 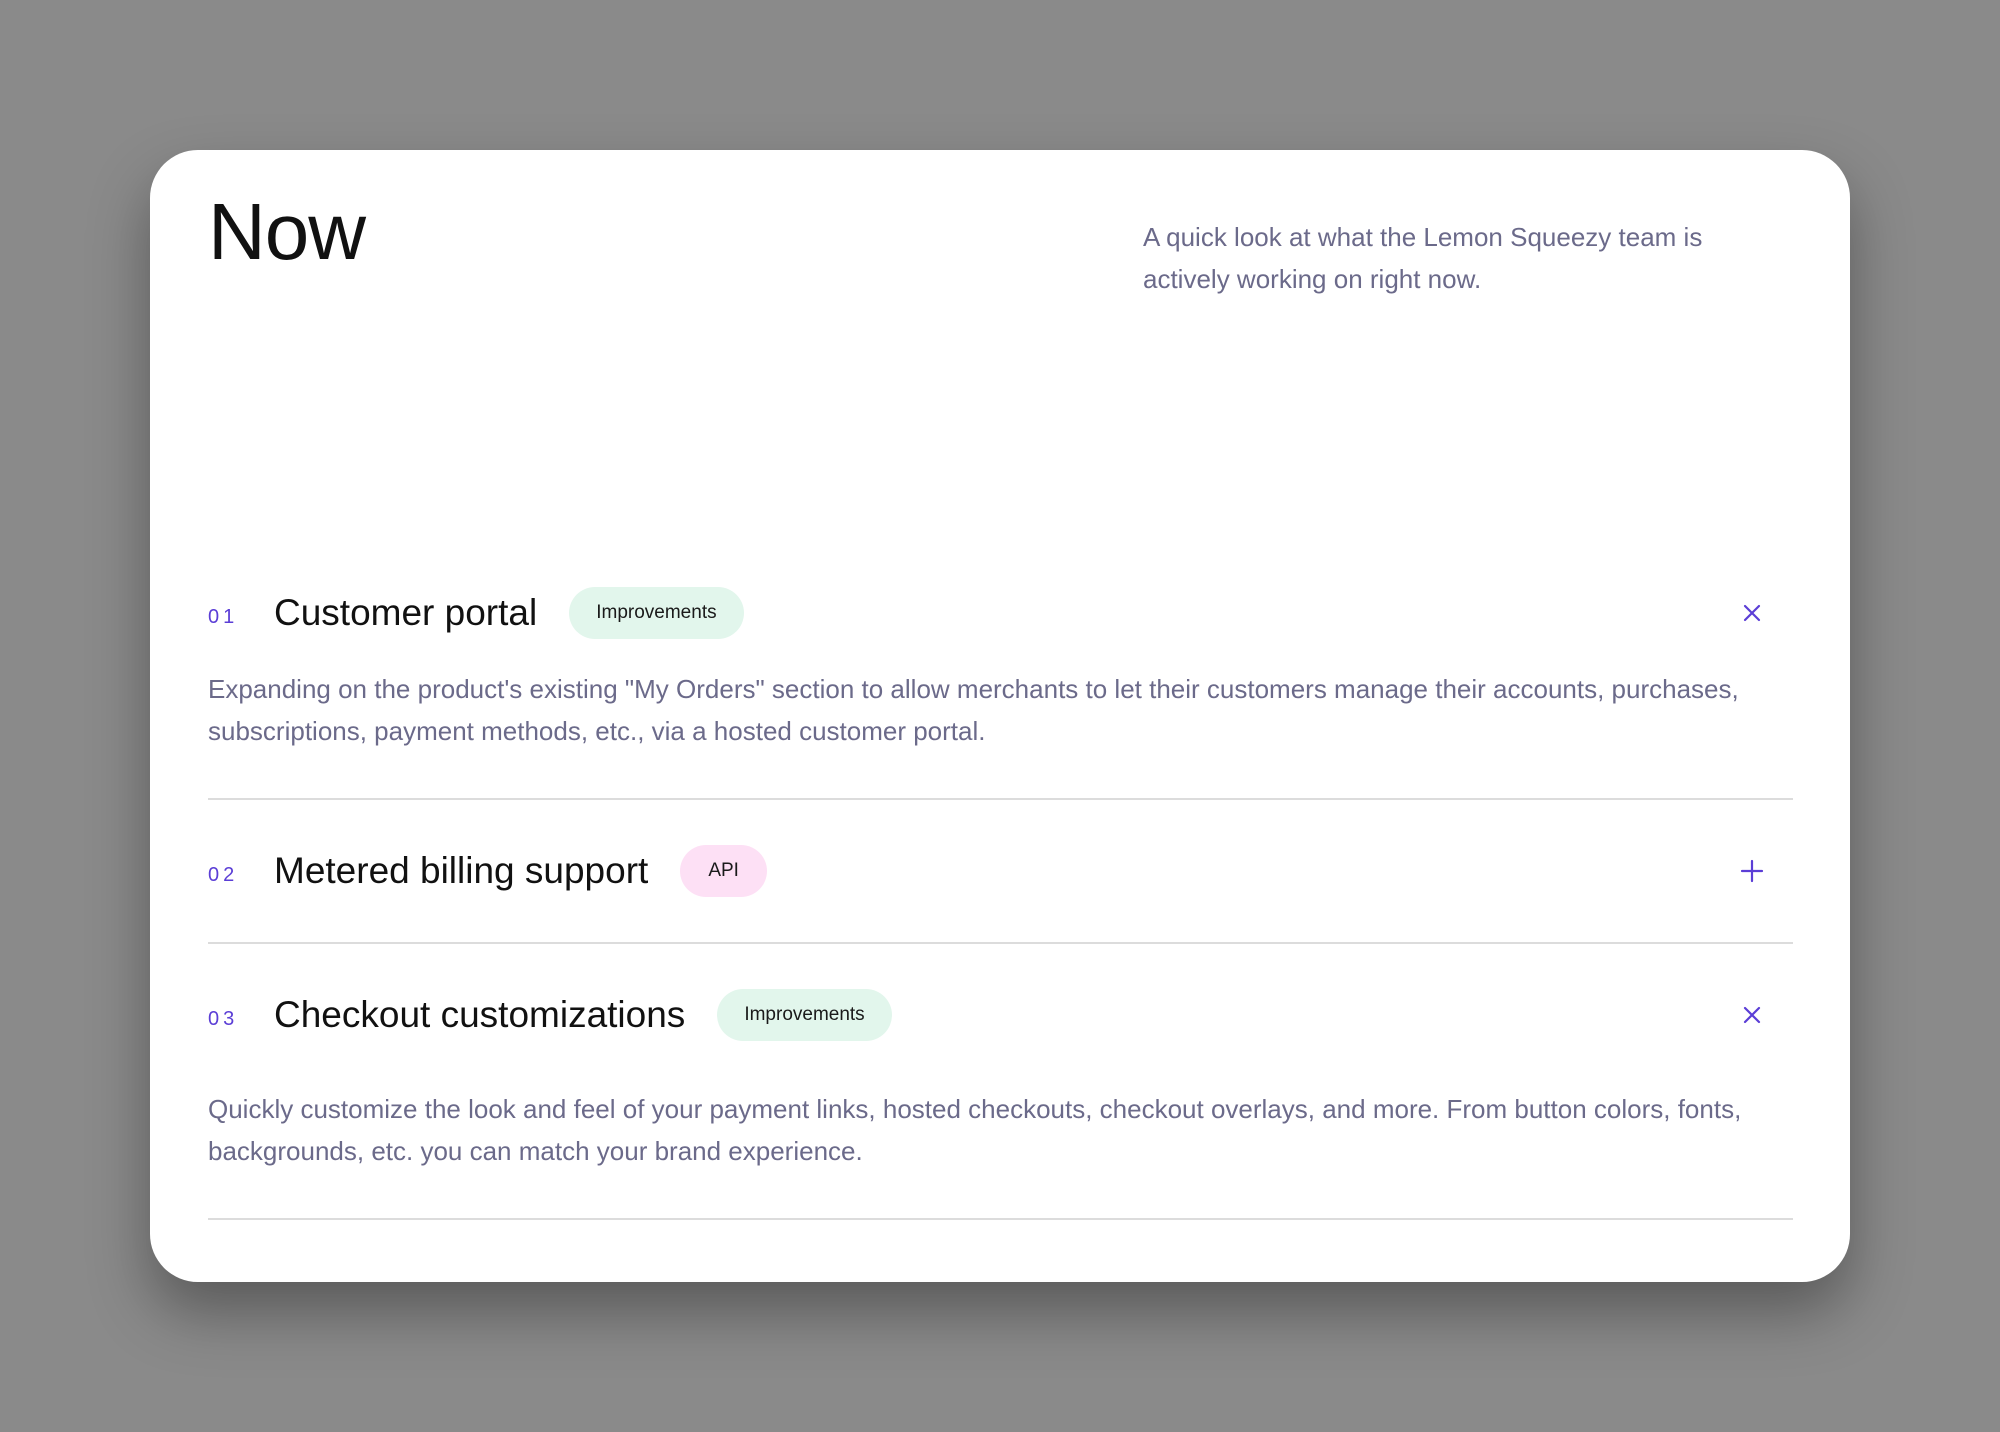 I want to click on page-title: Now, so click(x=287, y=231).